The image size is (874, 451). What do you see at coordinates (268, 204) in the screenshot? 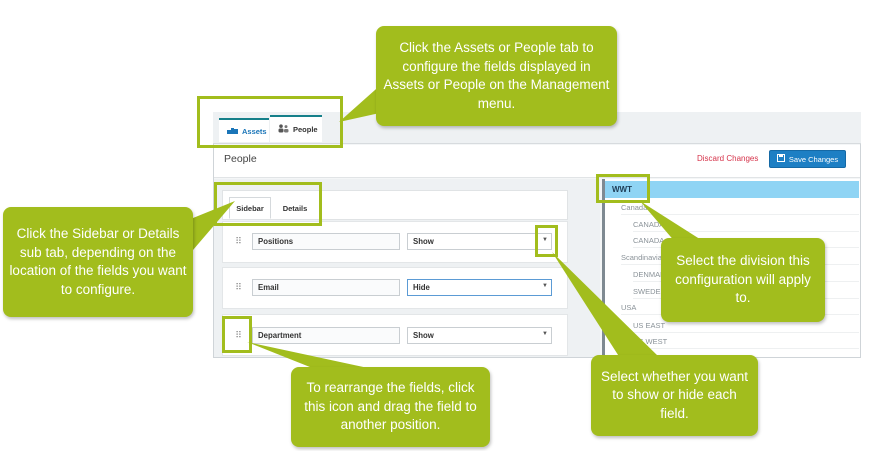
I see `subtabs-highlight-frame` at bounding box center [268, 204].